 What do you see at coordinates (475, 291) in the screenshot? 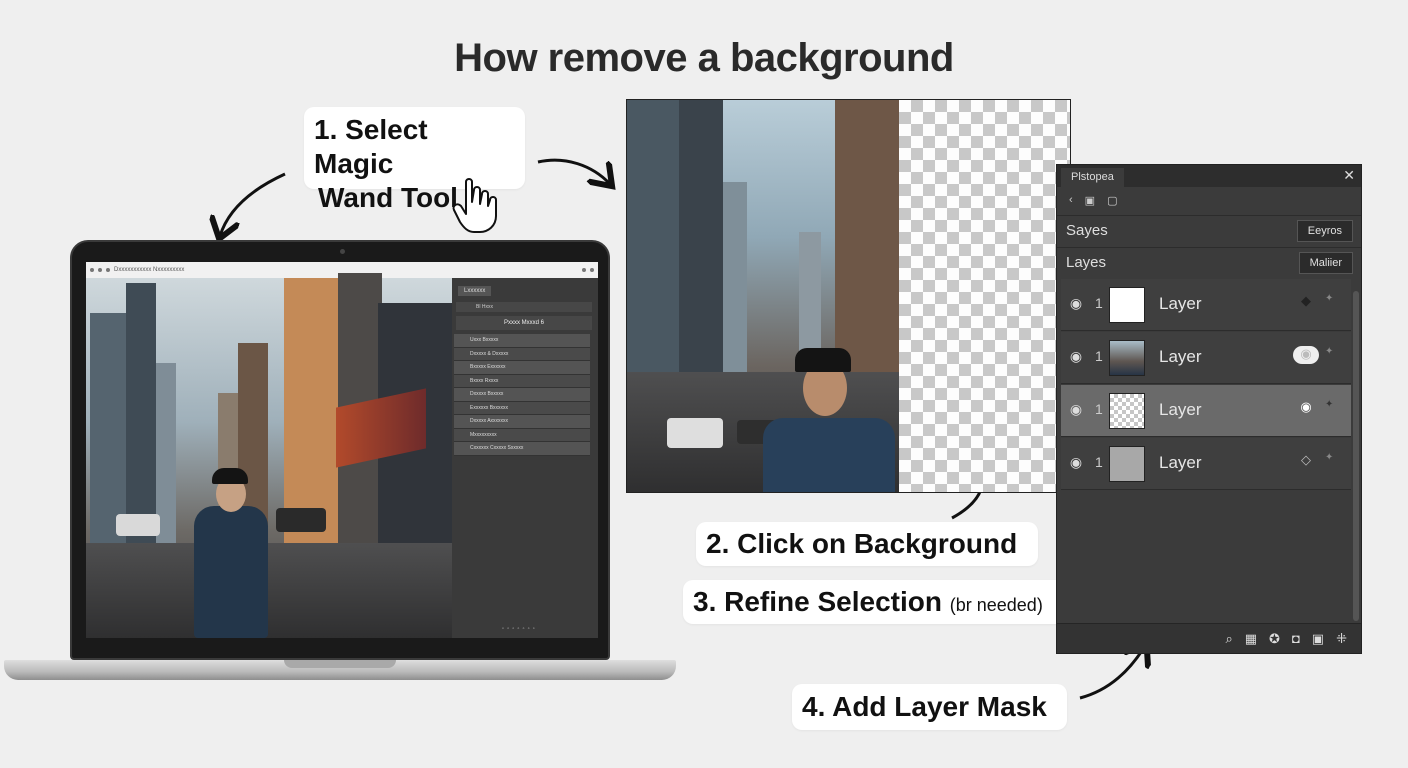
I see `laptop-panel-tab: Lxxxxxx` at bounding box center [475, 291].